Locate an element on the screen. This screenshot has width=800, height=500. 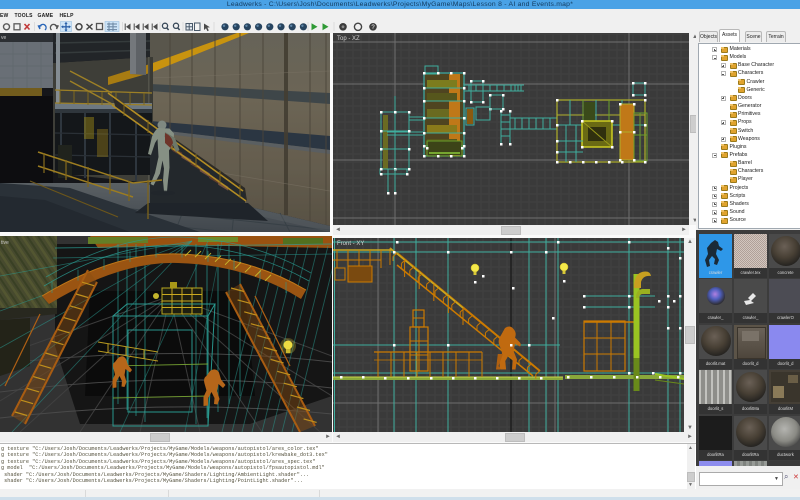
svg-text: ve is located at coordinates (4, 38).